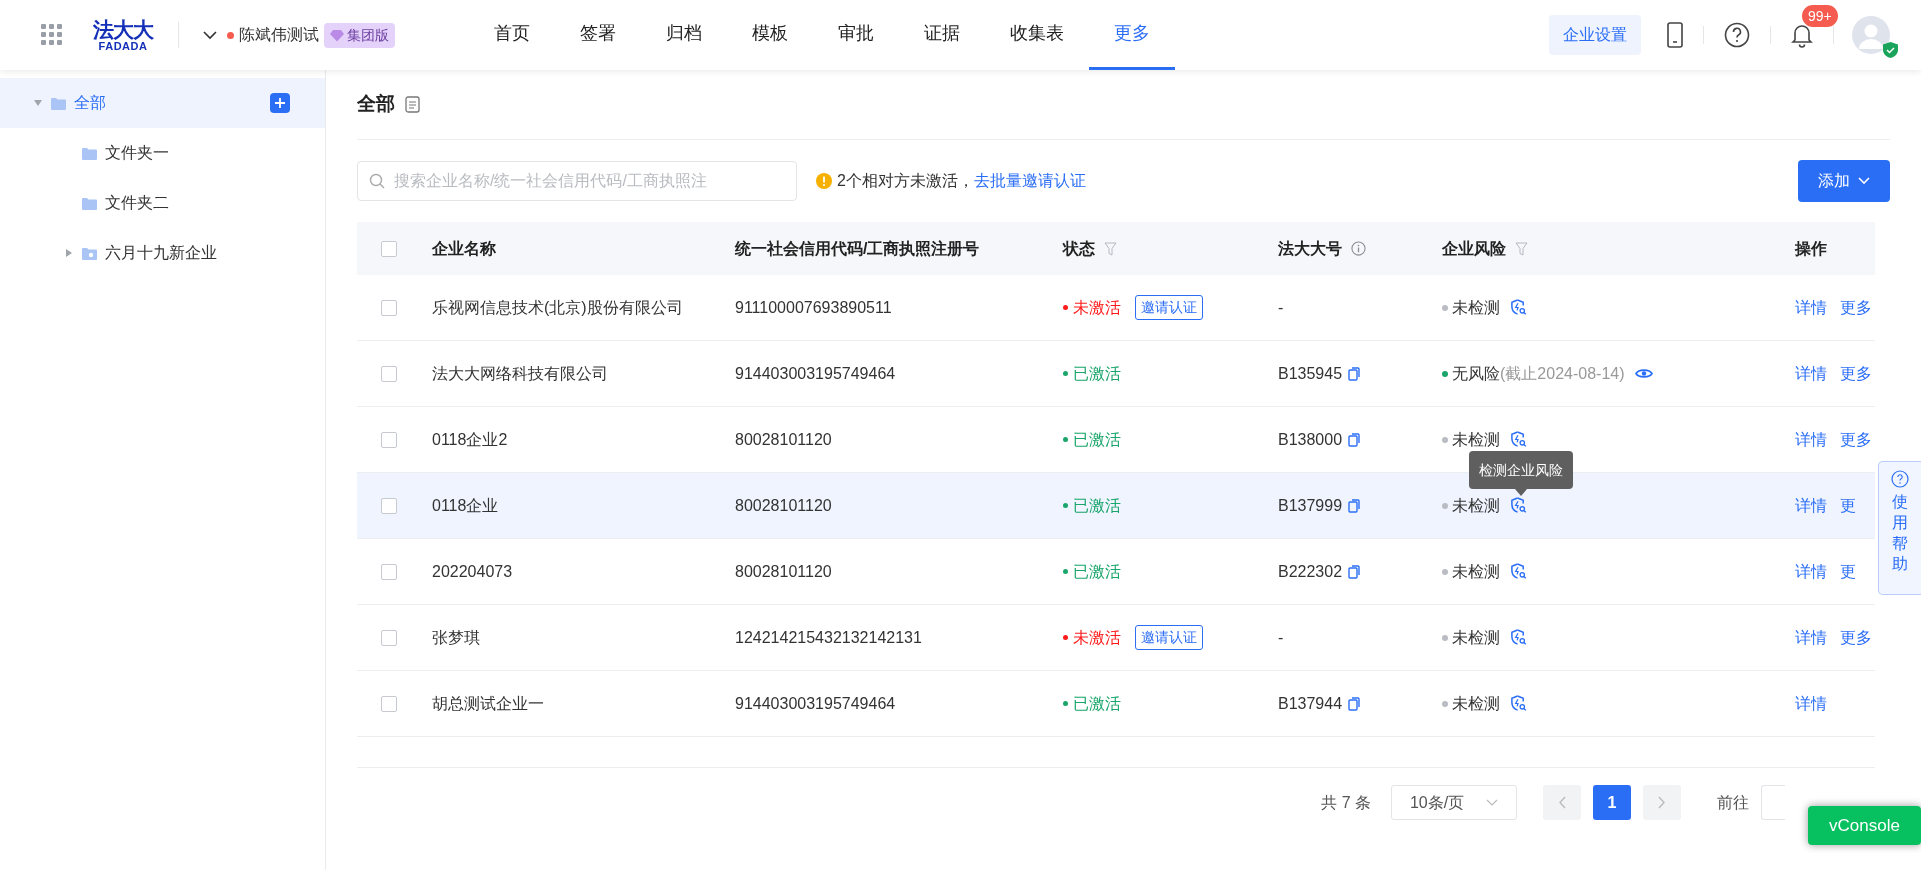  Describe the element at coordinates (1890, 50) in the screenshot. I see `verified-shield-icon` at that location.